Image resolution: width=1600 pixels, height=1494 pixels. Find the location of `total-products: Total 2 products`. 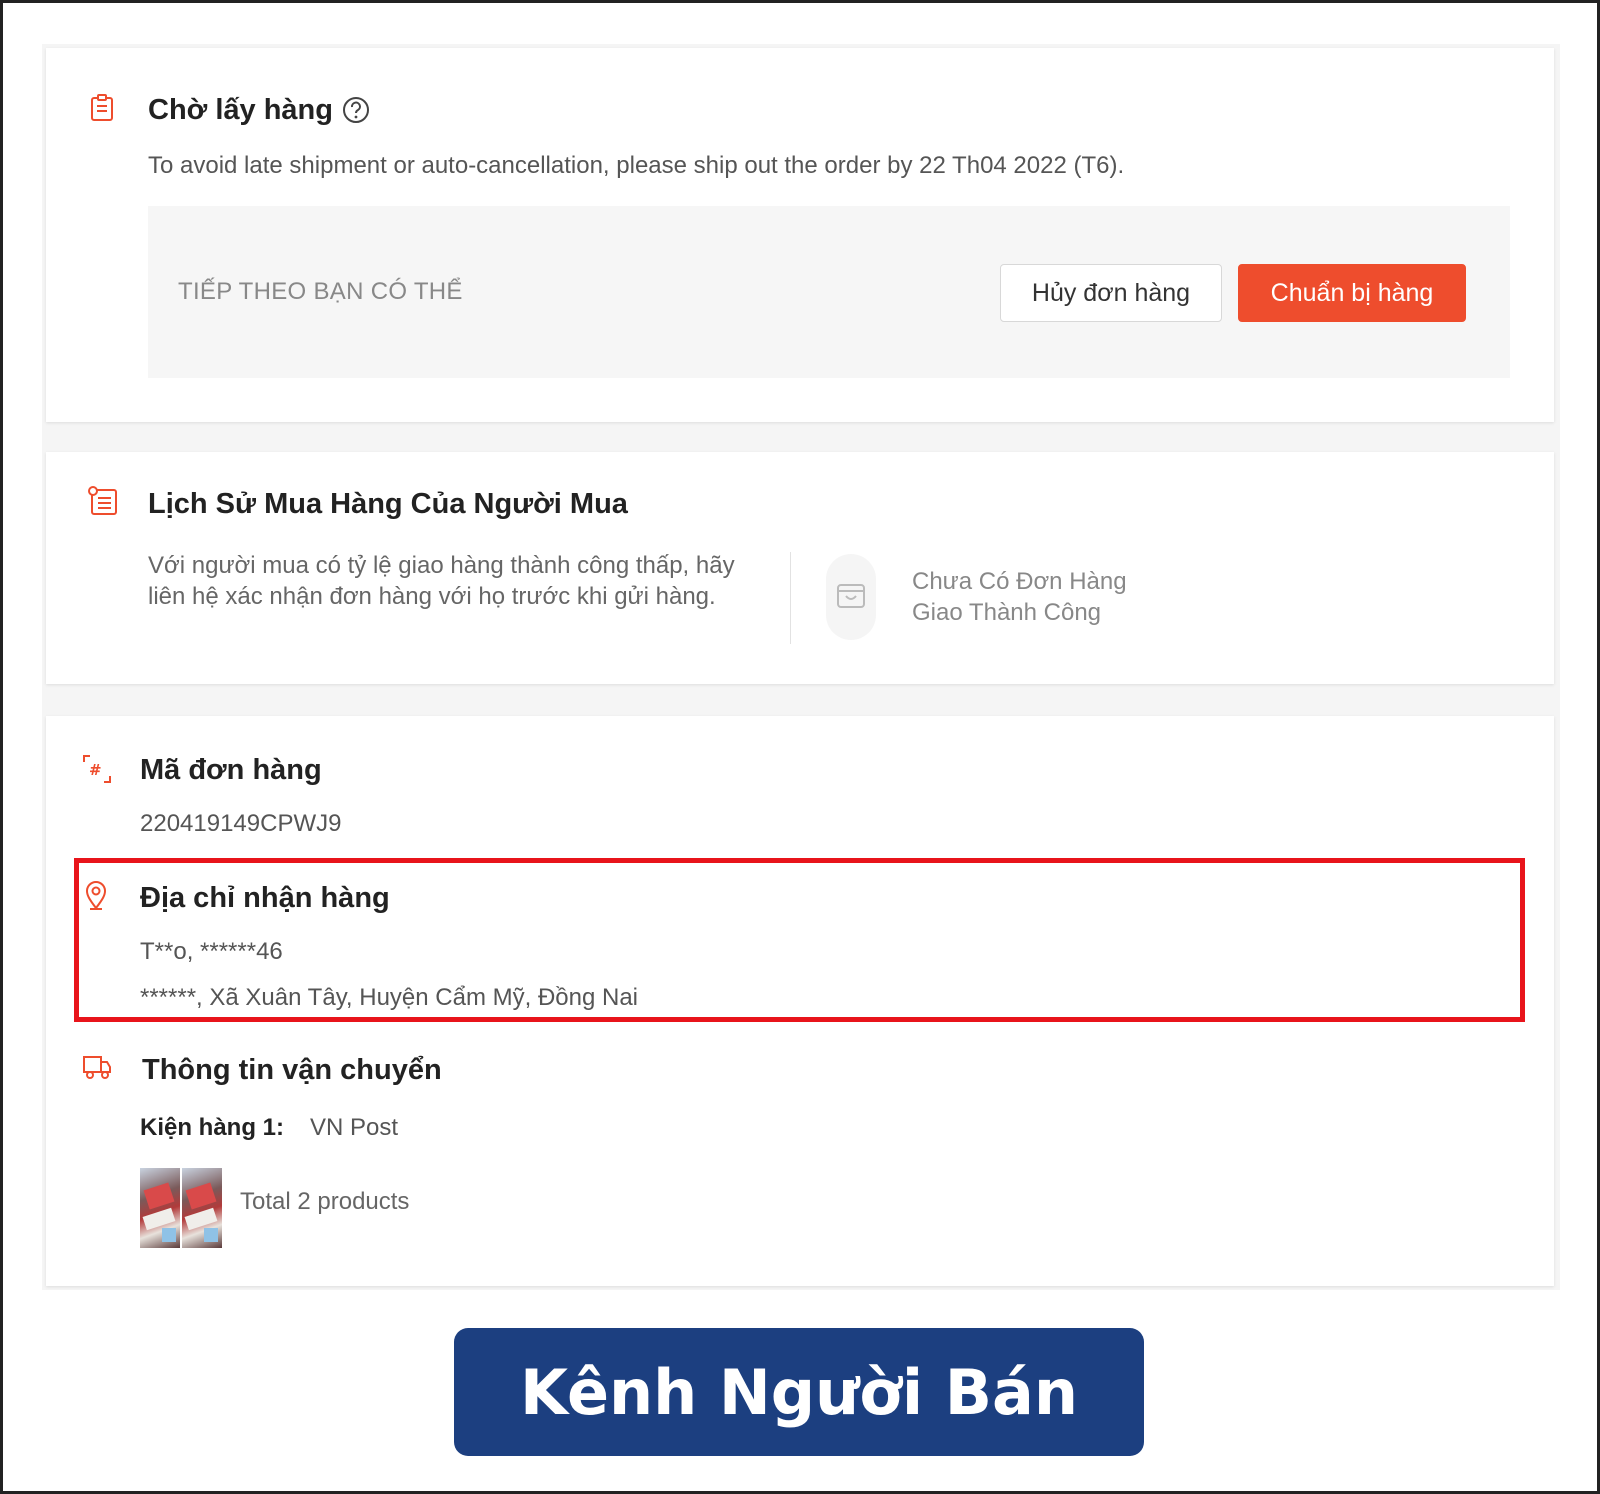

total-products: Total 2 products is located at coordinates (325, 1201).